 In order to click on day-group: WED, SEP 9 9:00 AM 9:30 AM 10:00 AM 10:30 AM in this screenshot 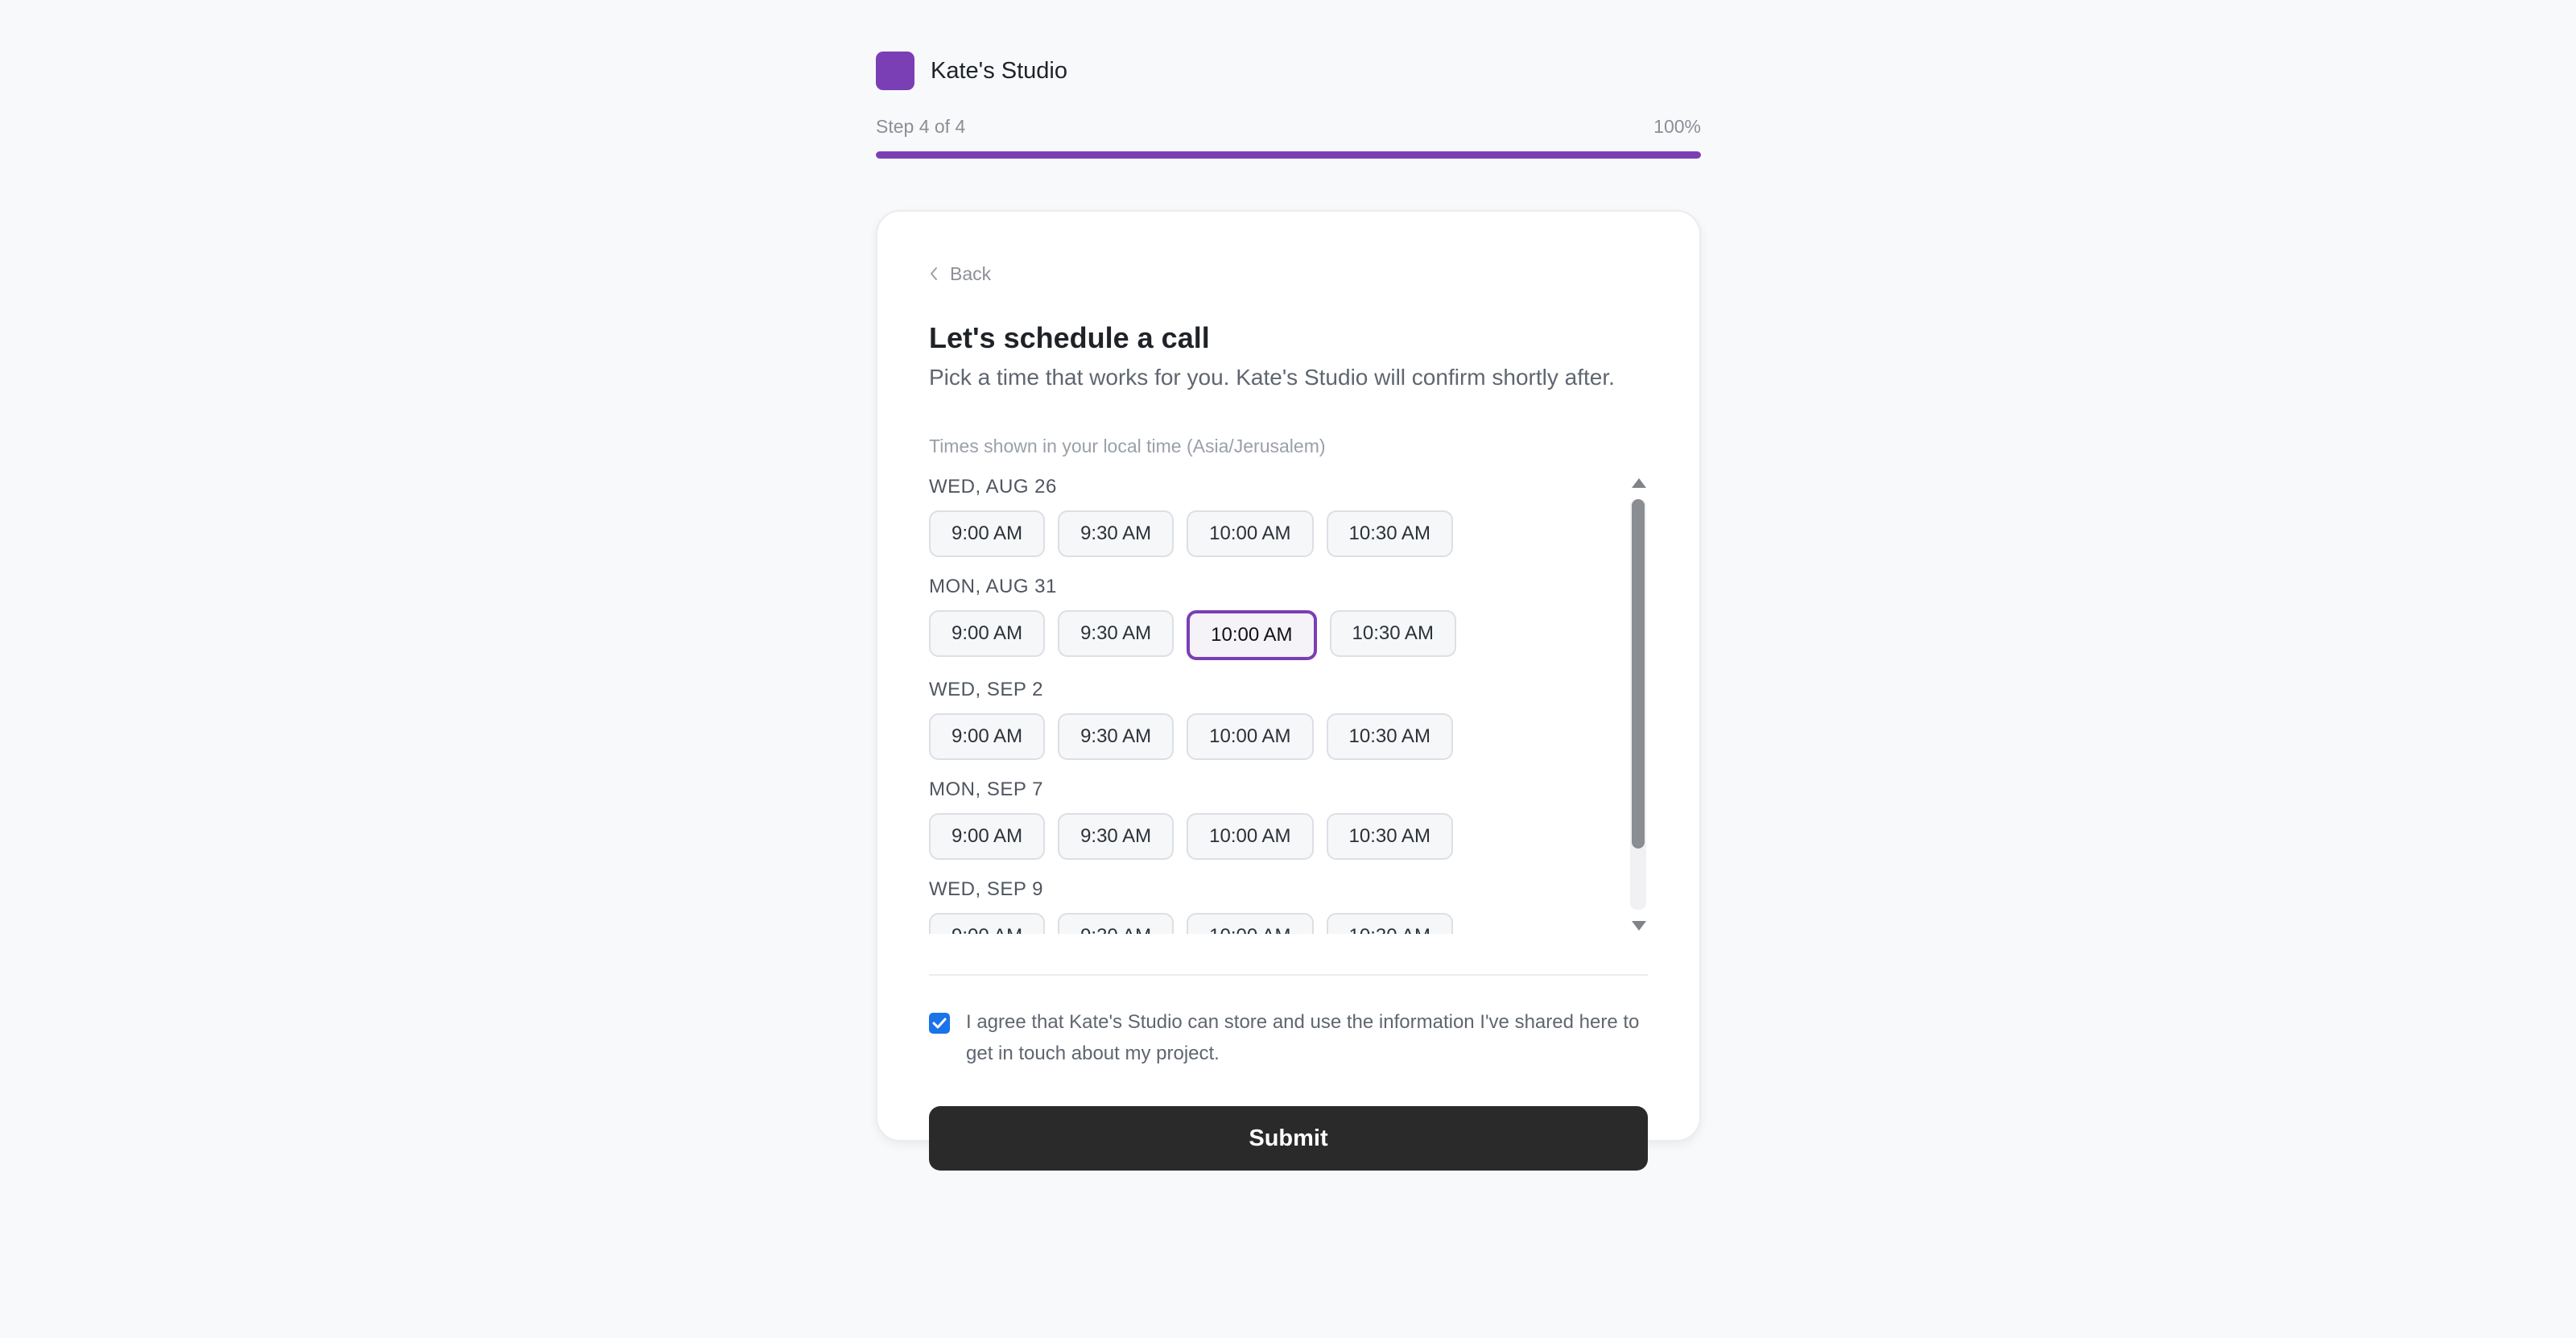, I will do `click(1267, 906)`.